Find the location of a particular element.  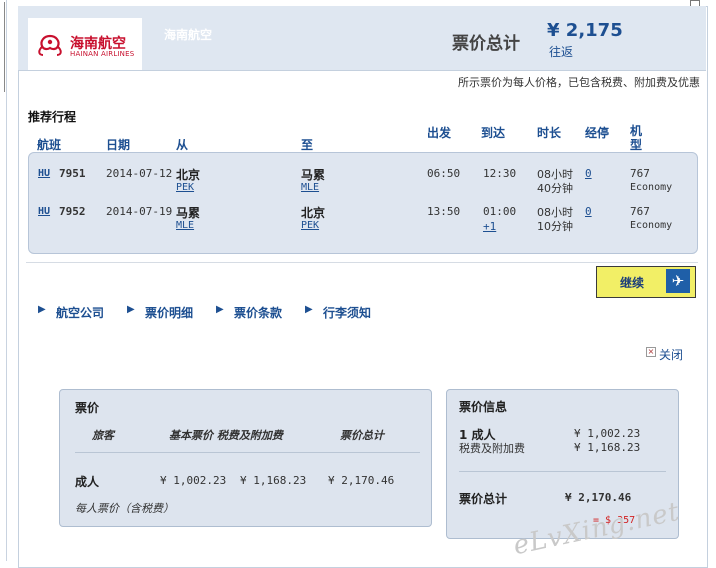

duration-minutes: 10分钟 is located at coordinates (555, 226).